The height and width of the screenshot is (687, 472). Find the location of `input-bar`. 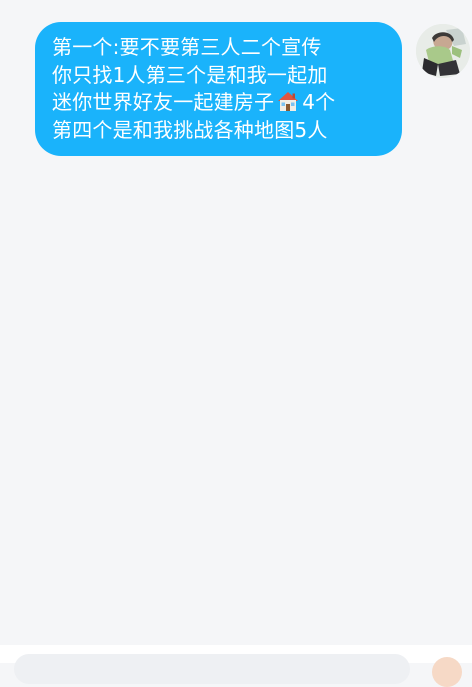

input-bar is located at coordinates (236, 666).